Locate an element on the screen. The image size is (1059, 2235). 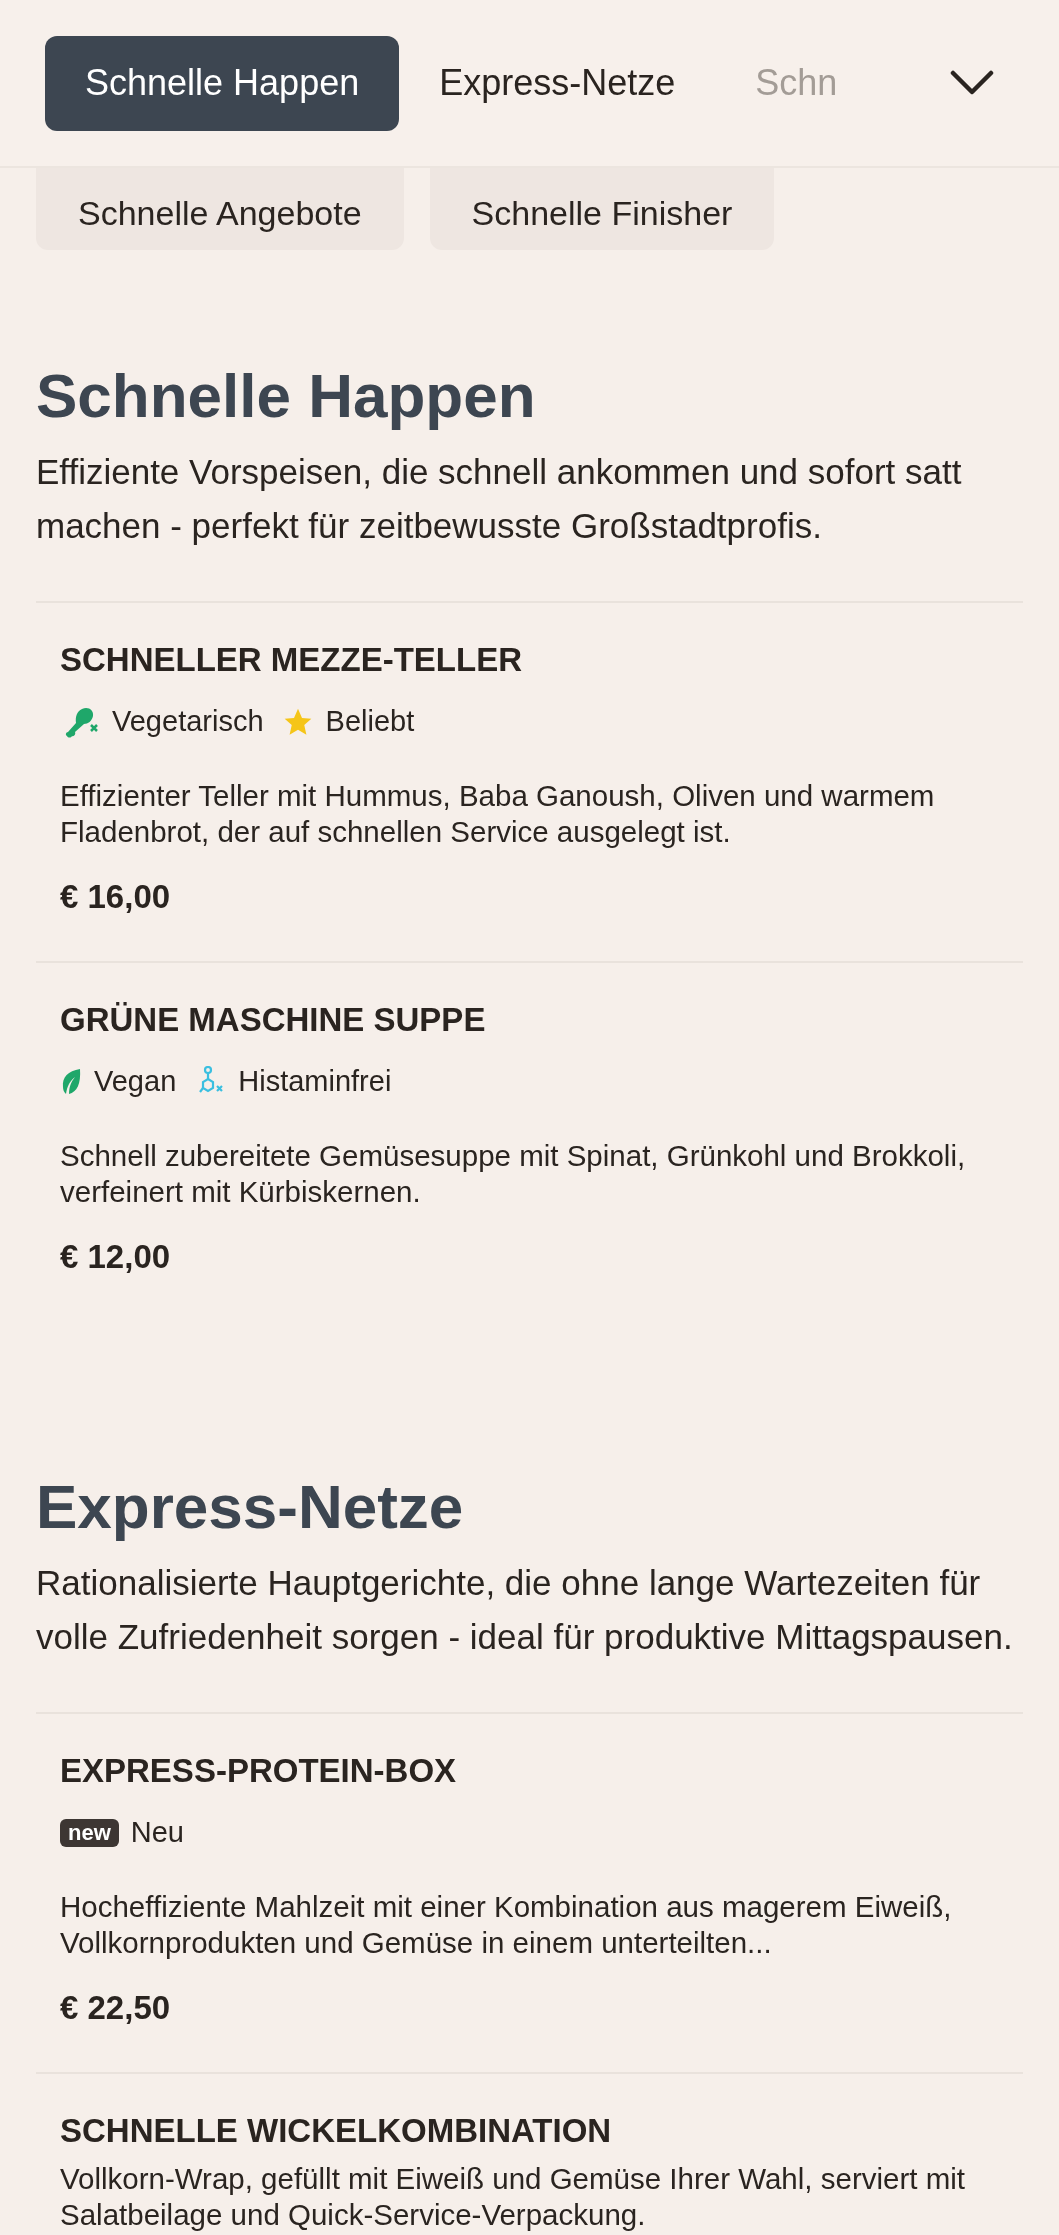
dish-name: SCHNELLER MEZZE-TELLER is located at coordinates (291, 660).